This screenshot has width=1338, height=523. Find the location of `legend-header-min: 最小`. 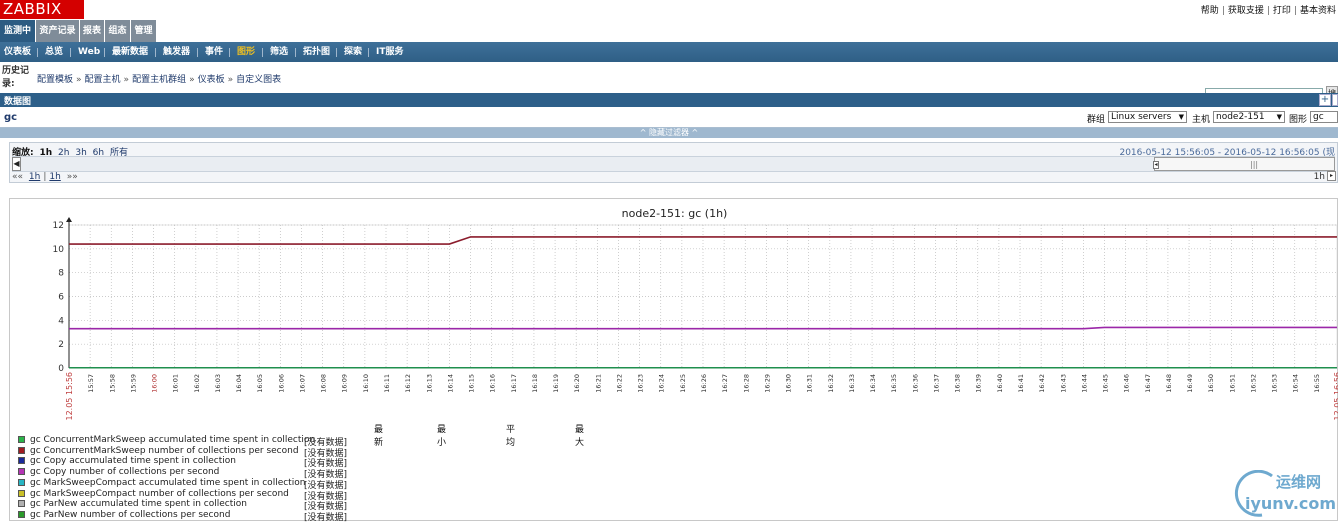

legend-header-min: 最小 is located at coordinates (442, 436).